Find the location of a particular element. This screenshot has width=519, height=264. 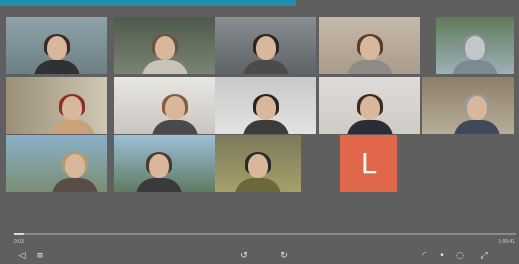

avatar-initial: L is located at coordinates (368, 163).